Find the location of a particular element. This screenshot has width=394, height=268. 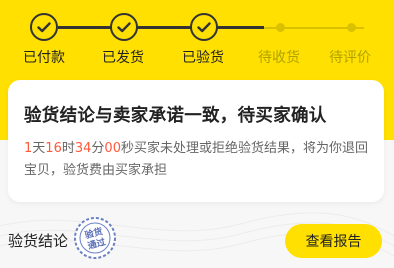

status-title: 验货结论与卖家承诺一致，待买家确认 is located at coordinates (175, 116).